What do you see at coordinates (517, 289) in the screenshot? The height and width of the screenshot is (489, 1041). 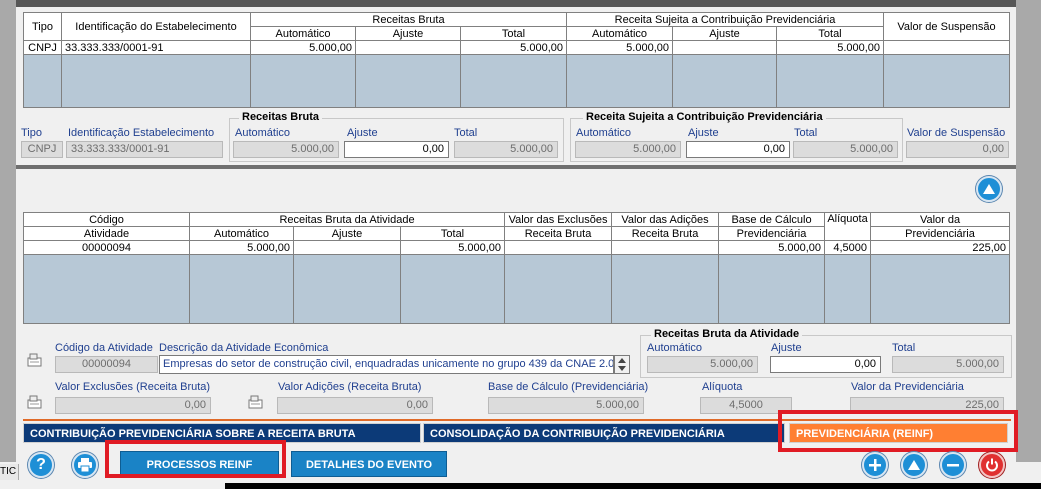 I see `empty-grid-area` at bounding box center [517, 289].